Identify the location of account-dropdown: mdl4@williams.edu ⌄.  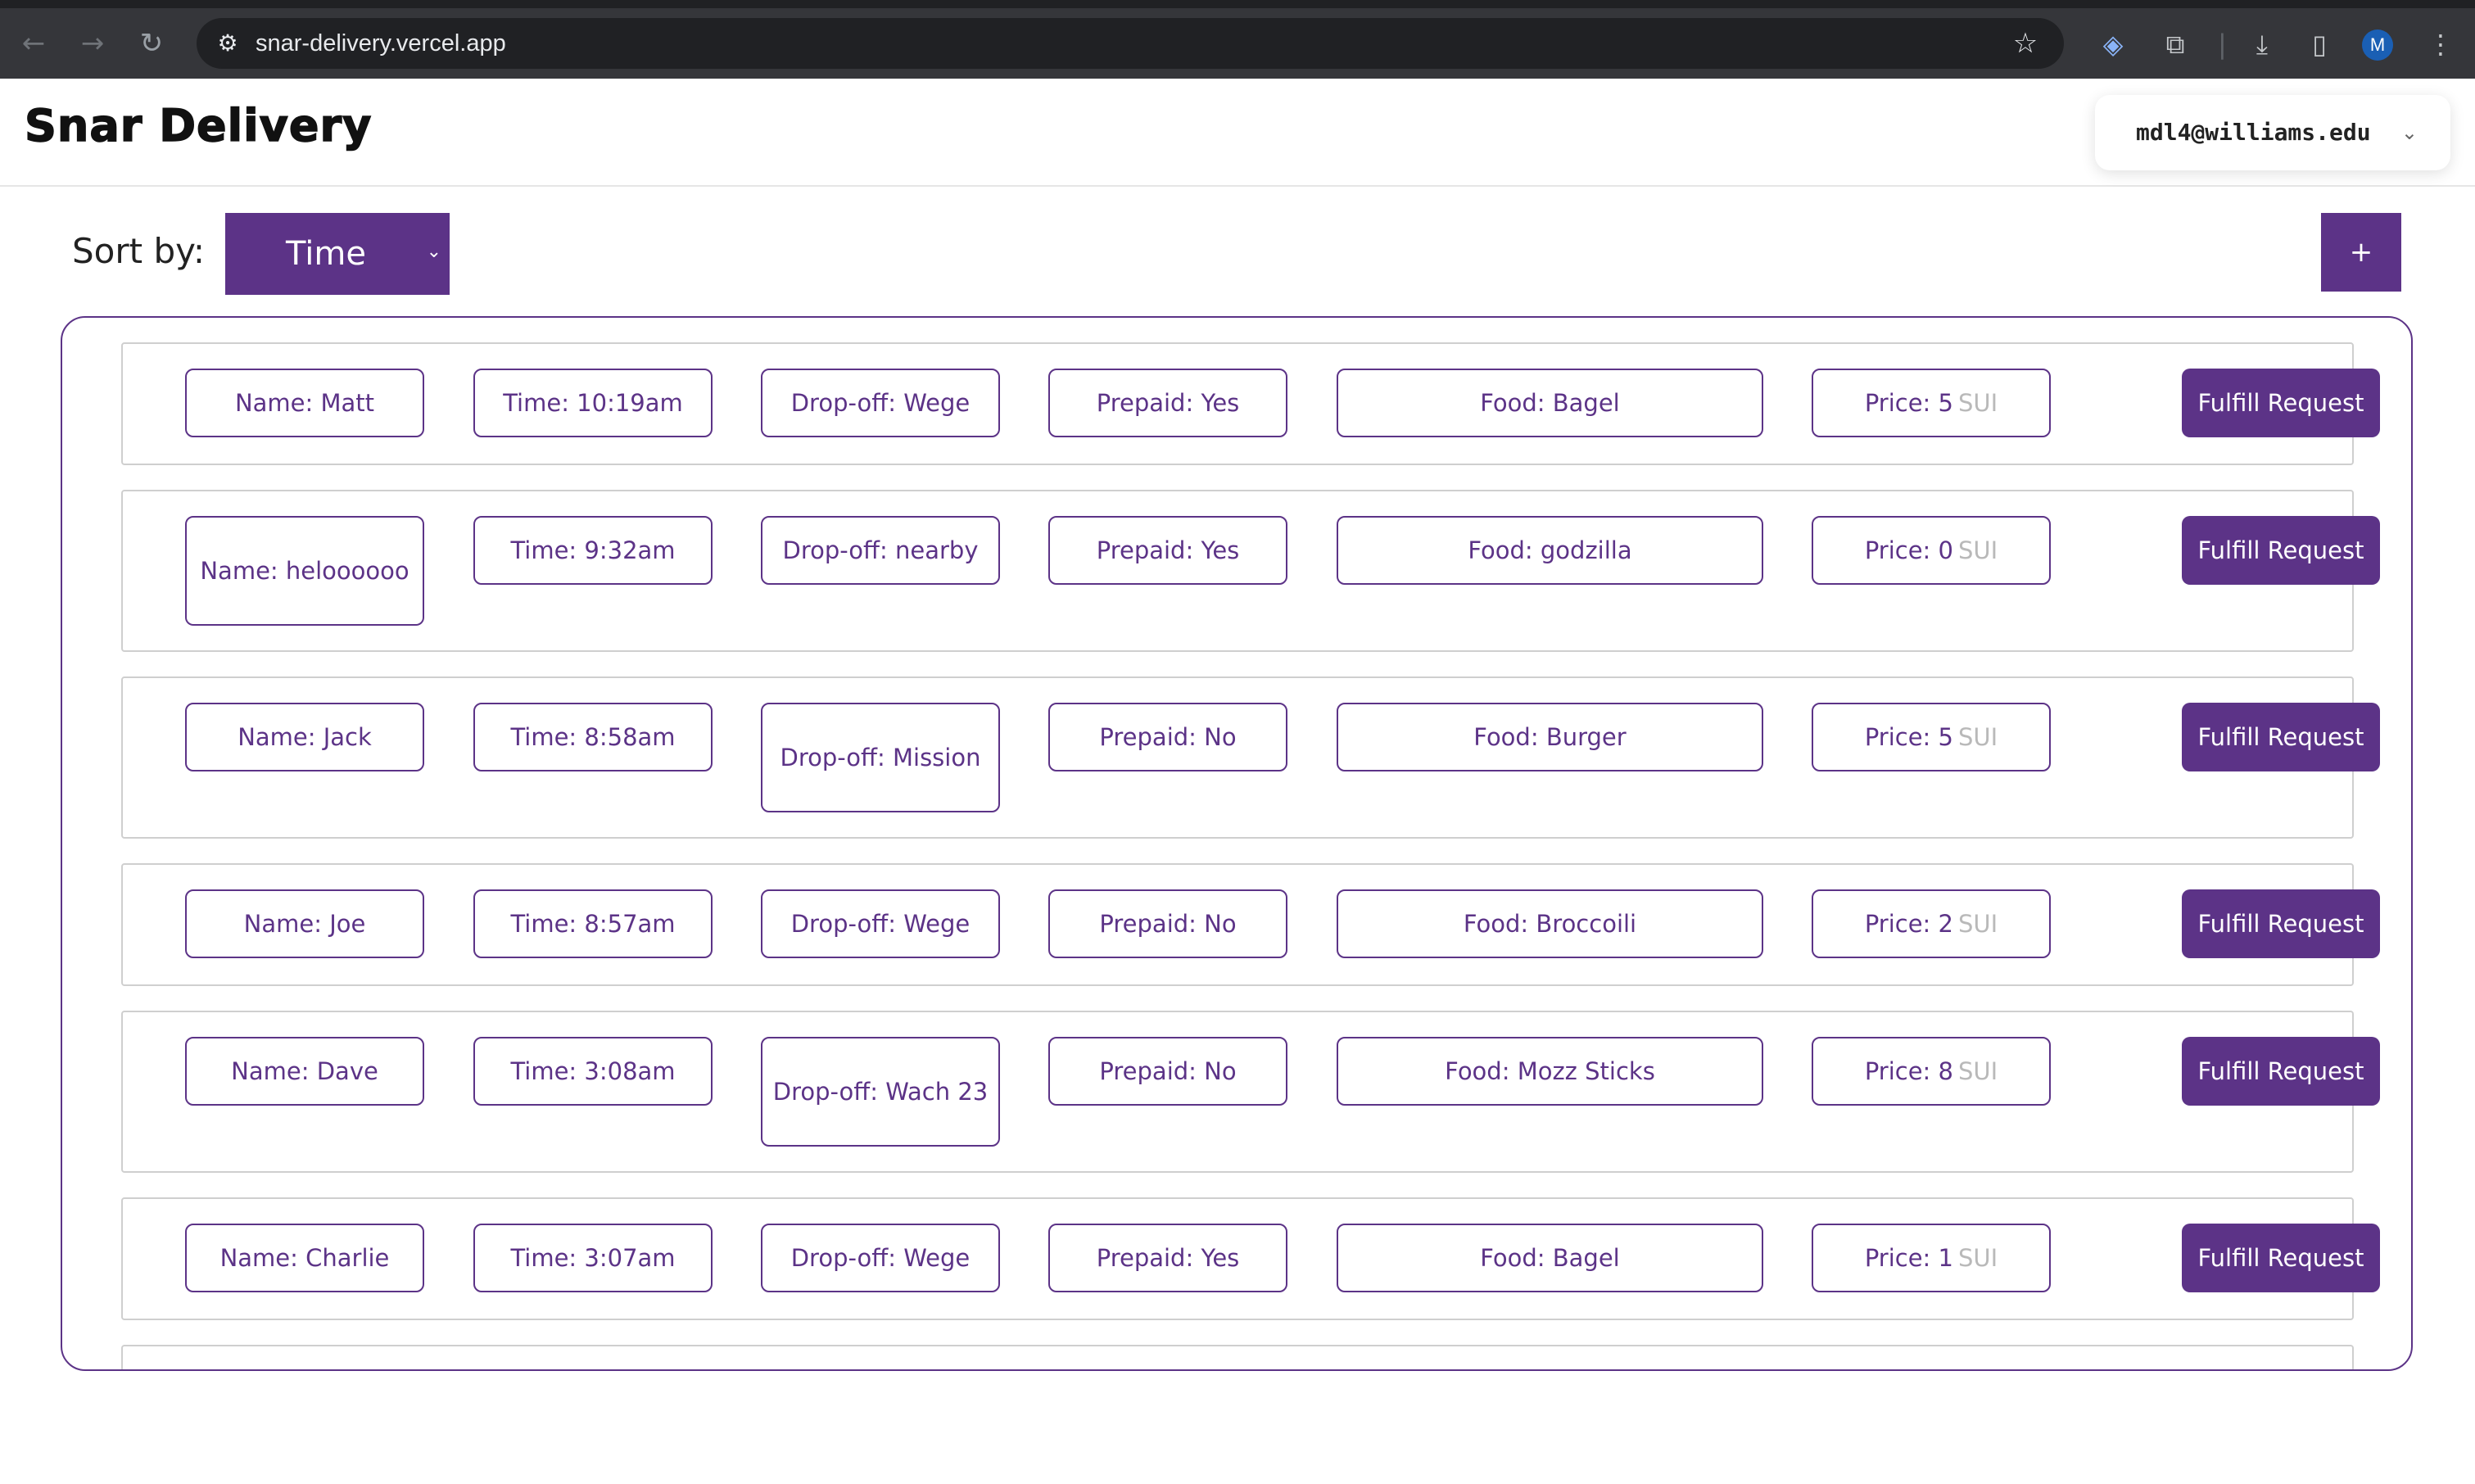
(2272, 132).